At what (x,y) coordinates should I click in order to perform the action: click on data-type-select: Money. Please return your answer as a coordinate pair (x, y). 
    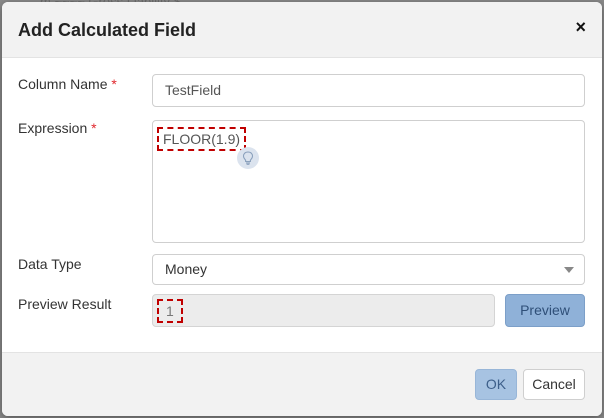
    Looking at the image, I should click on (368, 269).